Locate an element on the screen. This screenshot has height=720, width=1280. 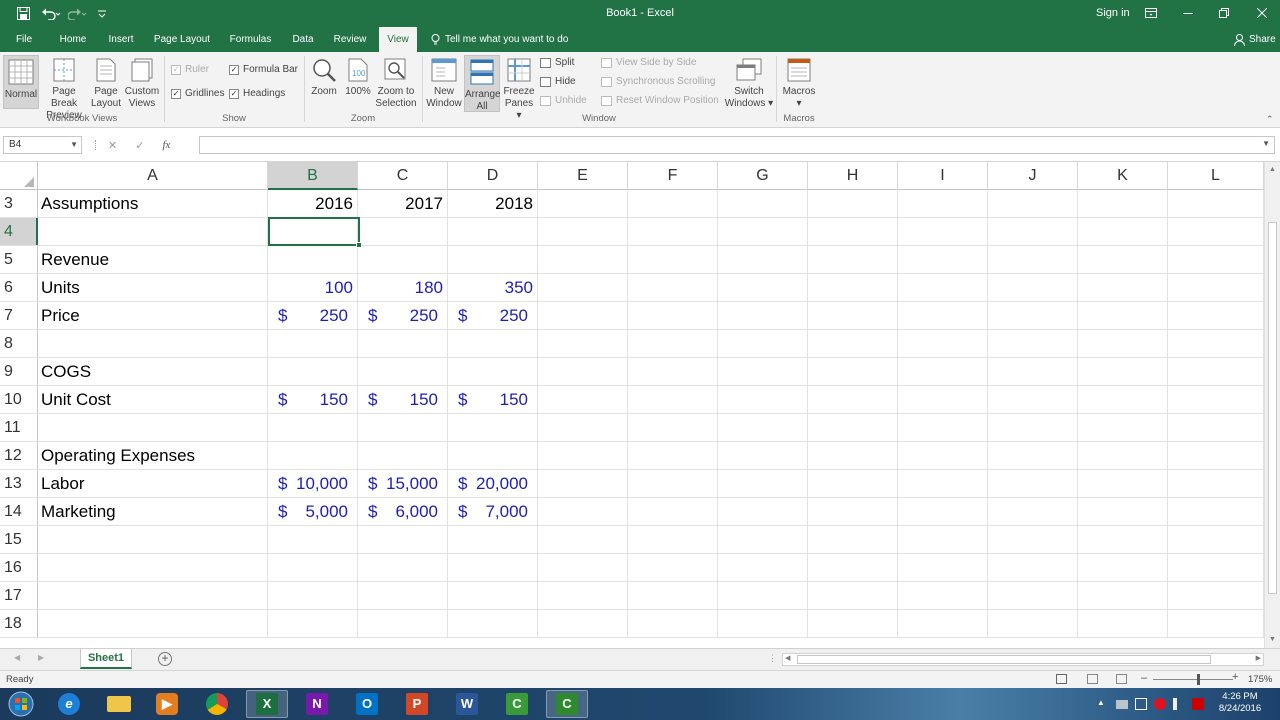
cell-a14: Marketing is located at coordinates (153, 511).